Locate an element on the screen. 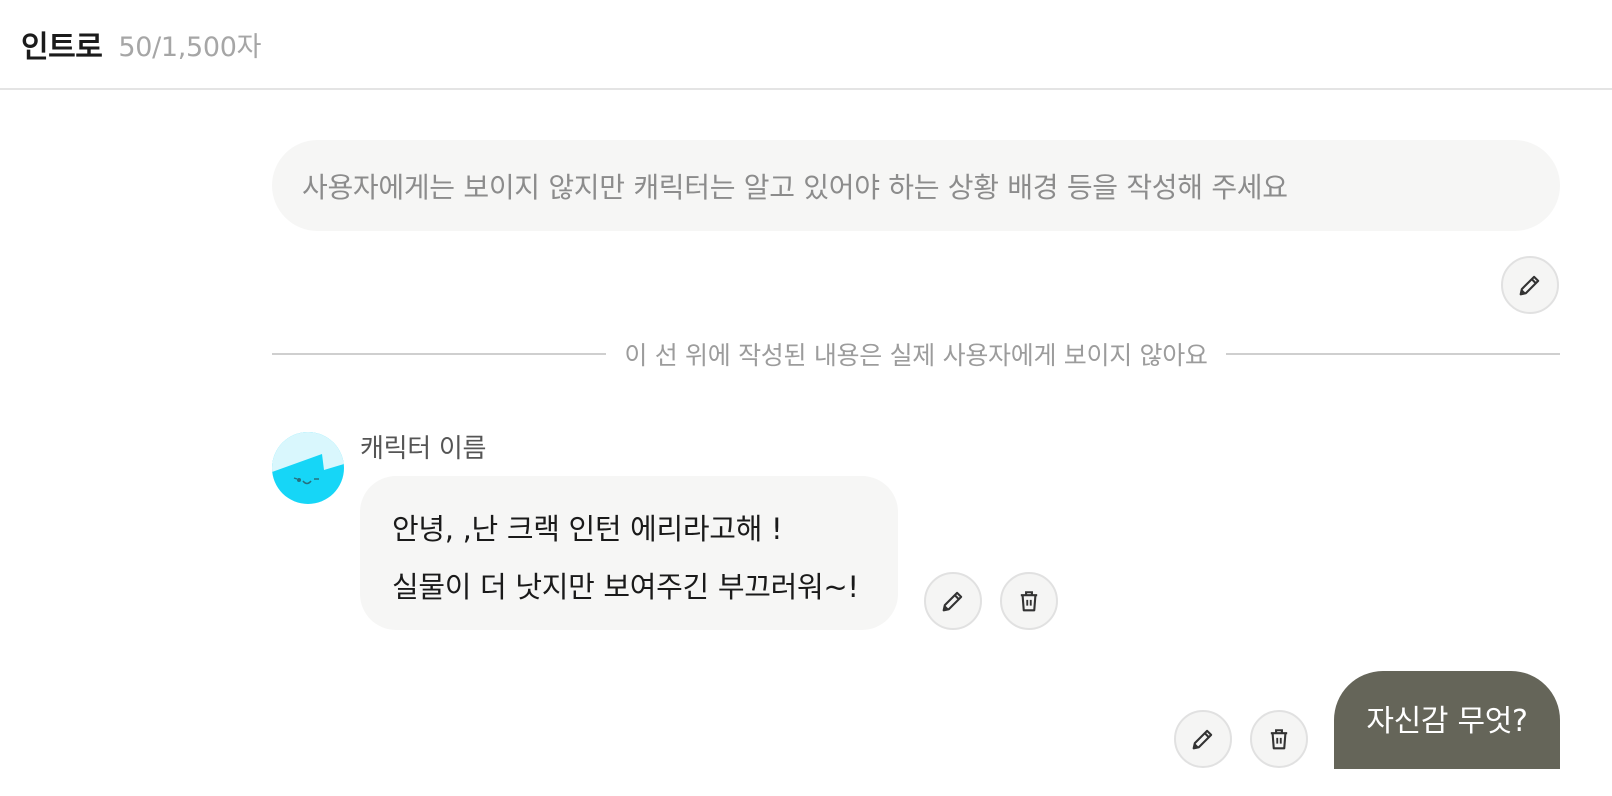 This screenshot has height=796, width=1612. divider-text: 이 선 위에 작성된 내용은 실제 사용자에게 보이지 않아요 is located at coordinates (916, 355).